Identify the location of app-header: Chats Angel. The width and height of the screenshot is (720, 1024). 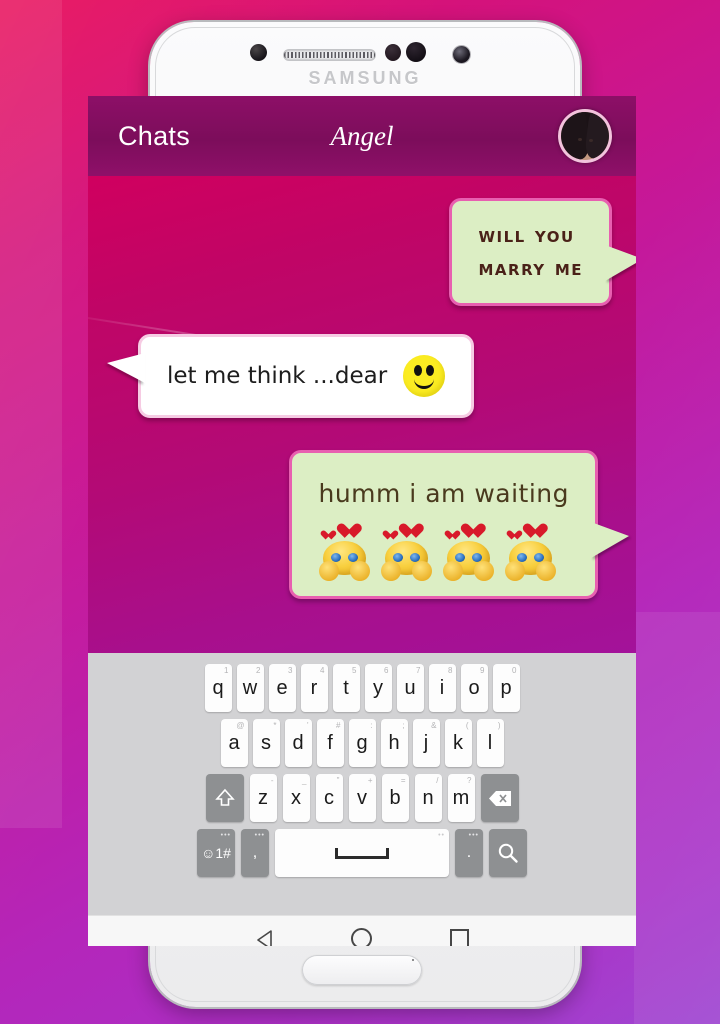
(362, 136).